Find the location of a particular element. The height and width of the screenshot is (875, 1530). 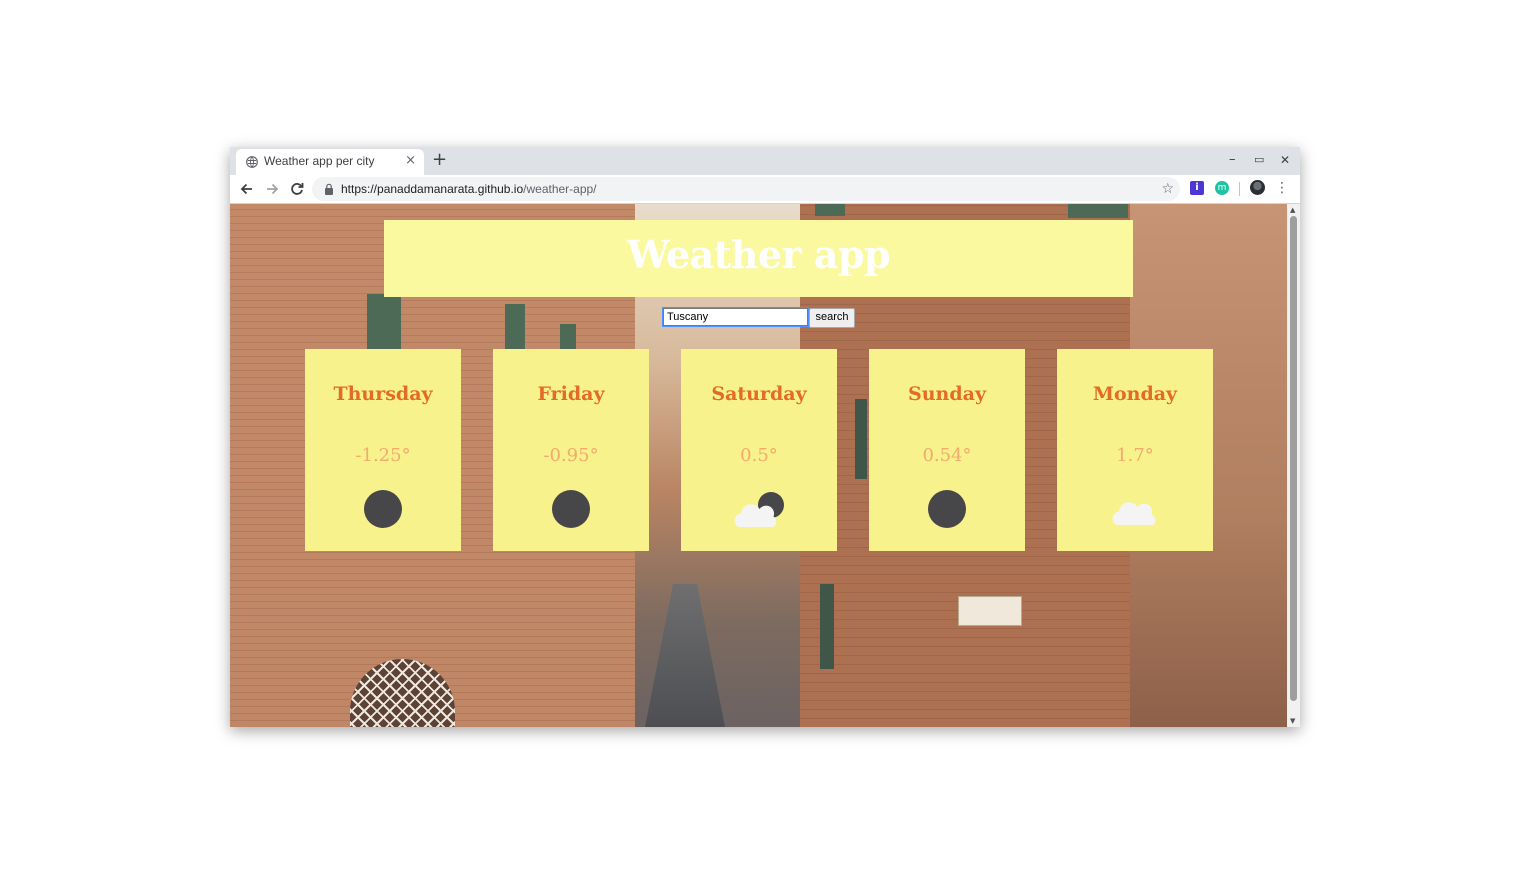

forecast-card: Sunday 0.54° is located at coordinates (947, 450).